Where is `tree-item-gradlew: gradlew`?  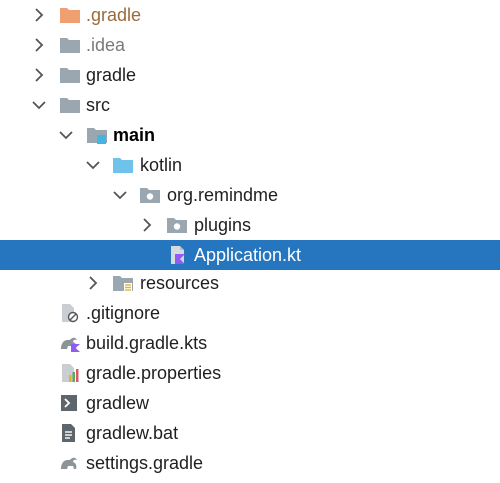 tree-item-gradlew: gradlew is located at coordinates (250, 403).